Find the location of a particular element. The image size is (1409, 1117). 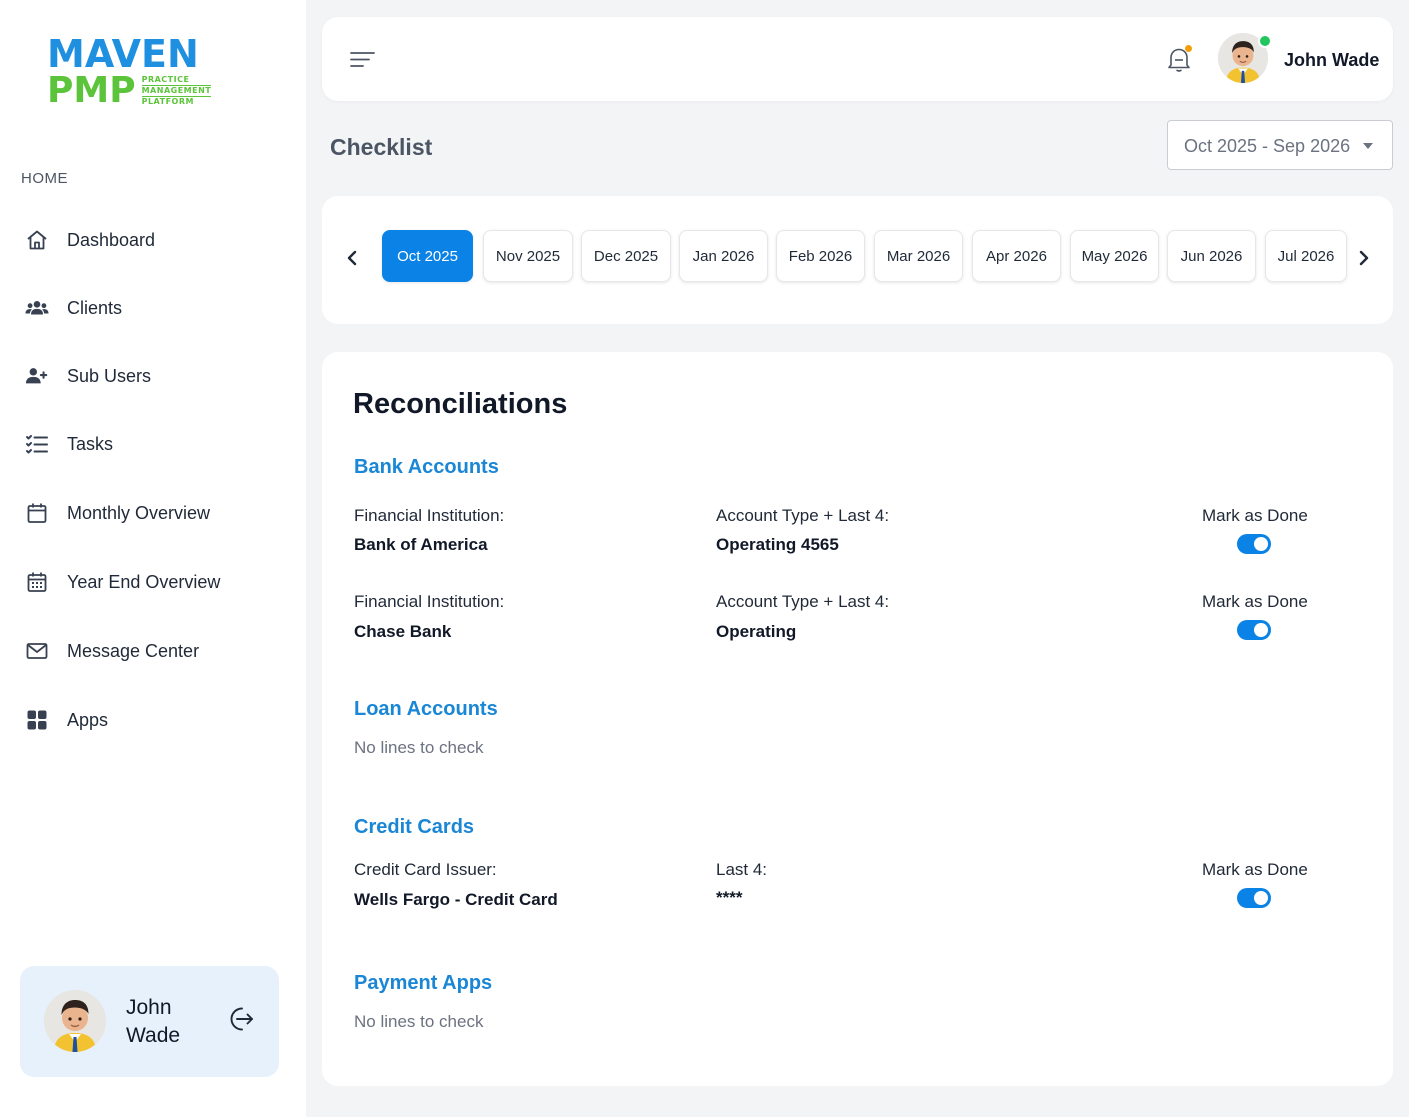

sidebar-item-message-center: Message Center is located at coordinates (112, 651).